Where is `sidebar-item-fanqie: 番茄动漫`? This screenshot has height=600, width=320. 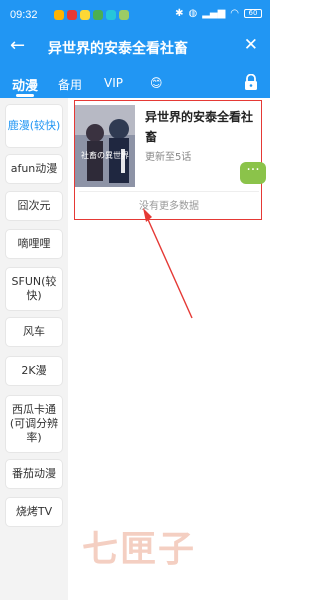 sidebar-item-fanqie: 番茄动漫 is located at coordinates (34, 474).